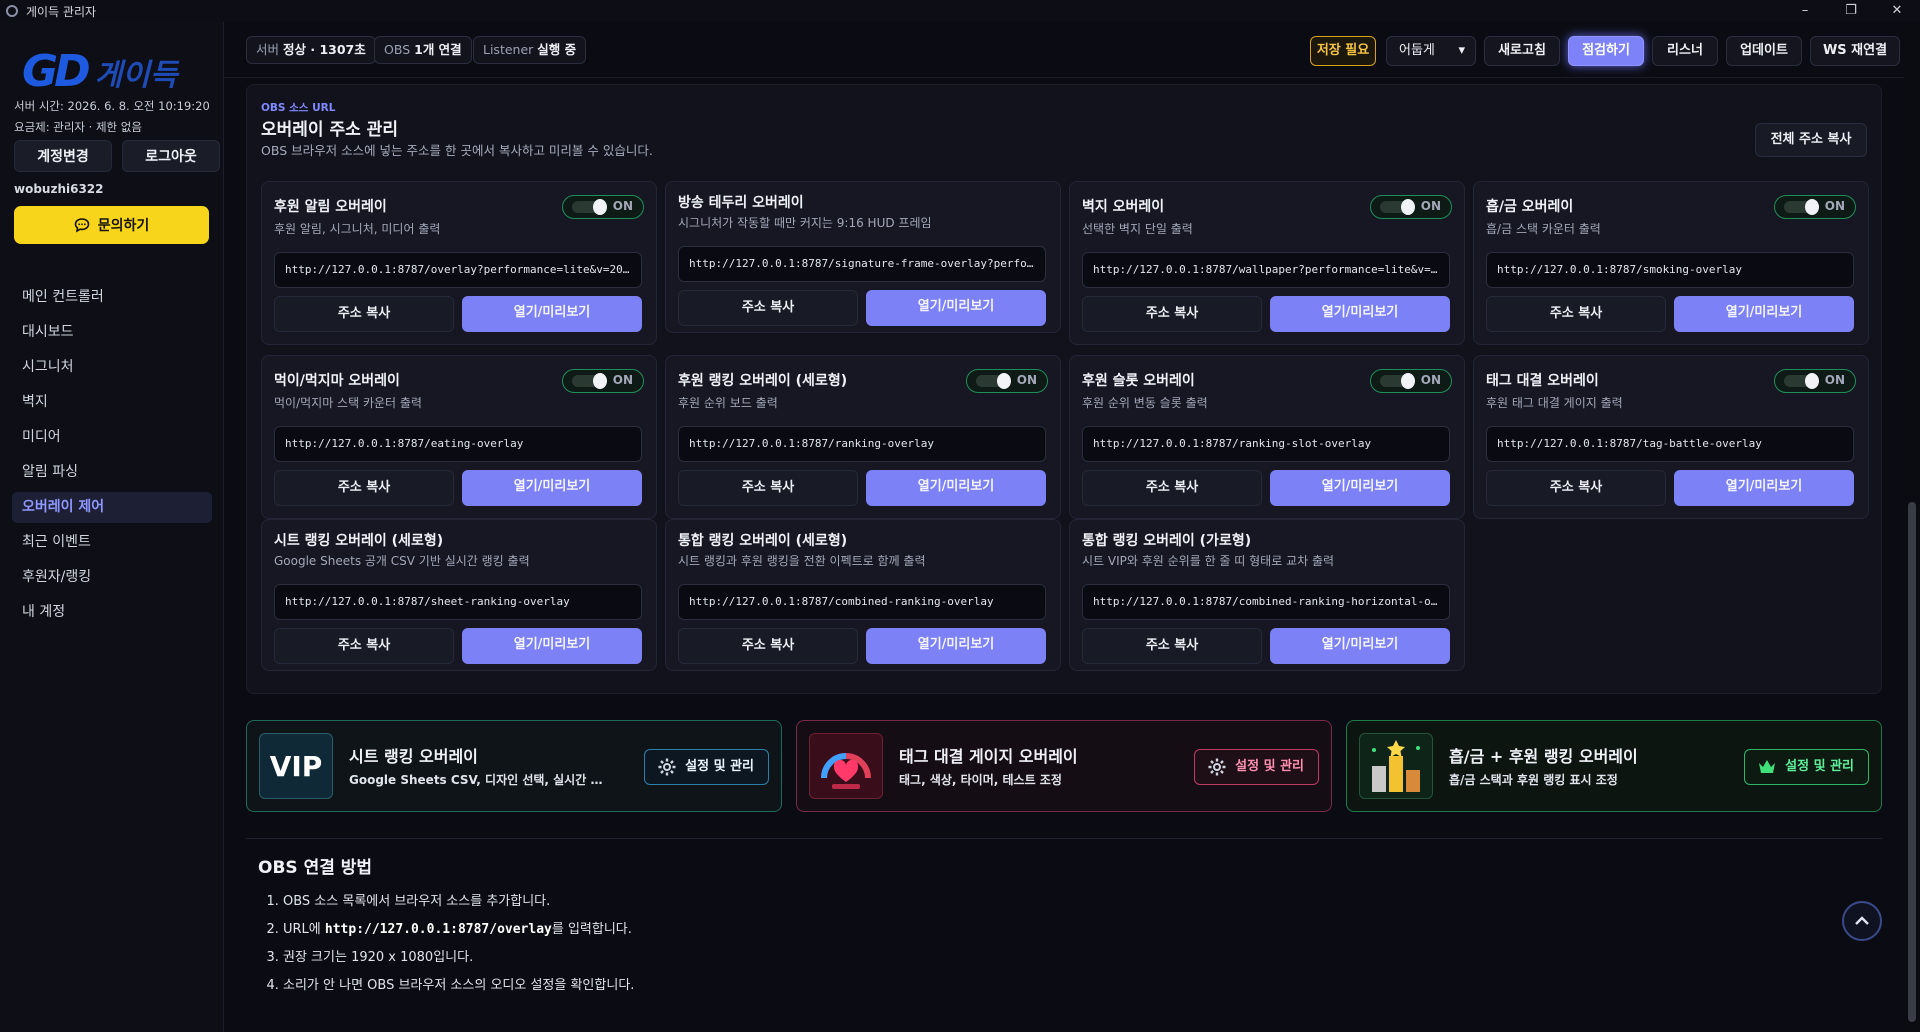  What do you see at coordinates (667, 767) in the screenshot?
I see `gear-icon` at bounding box center [667, 767].